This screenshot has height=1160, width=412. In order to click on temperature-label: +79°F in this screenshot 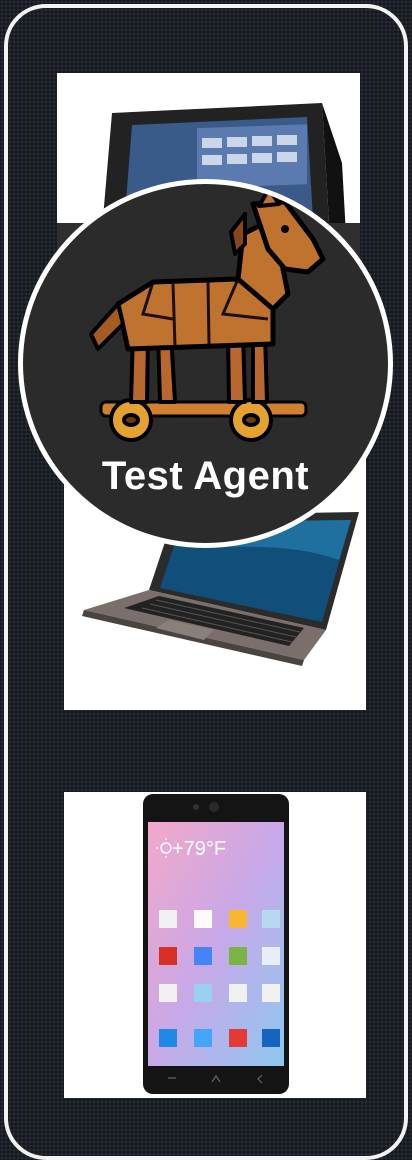, I will do `click(199, 849)`.